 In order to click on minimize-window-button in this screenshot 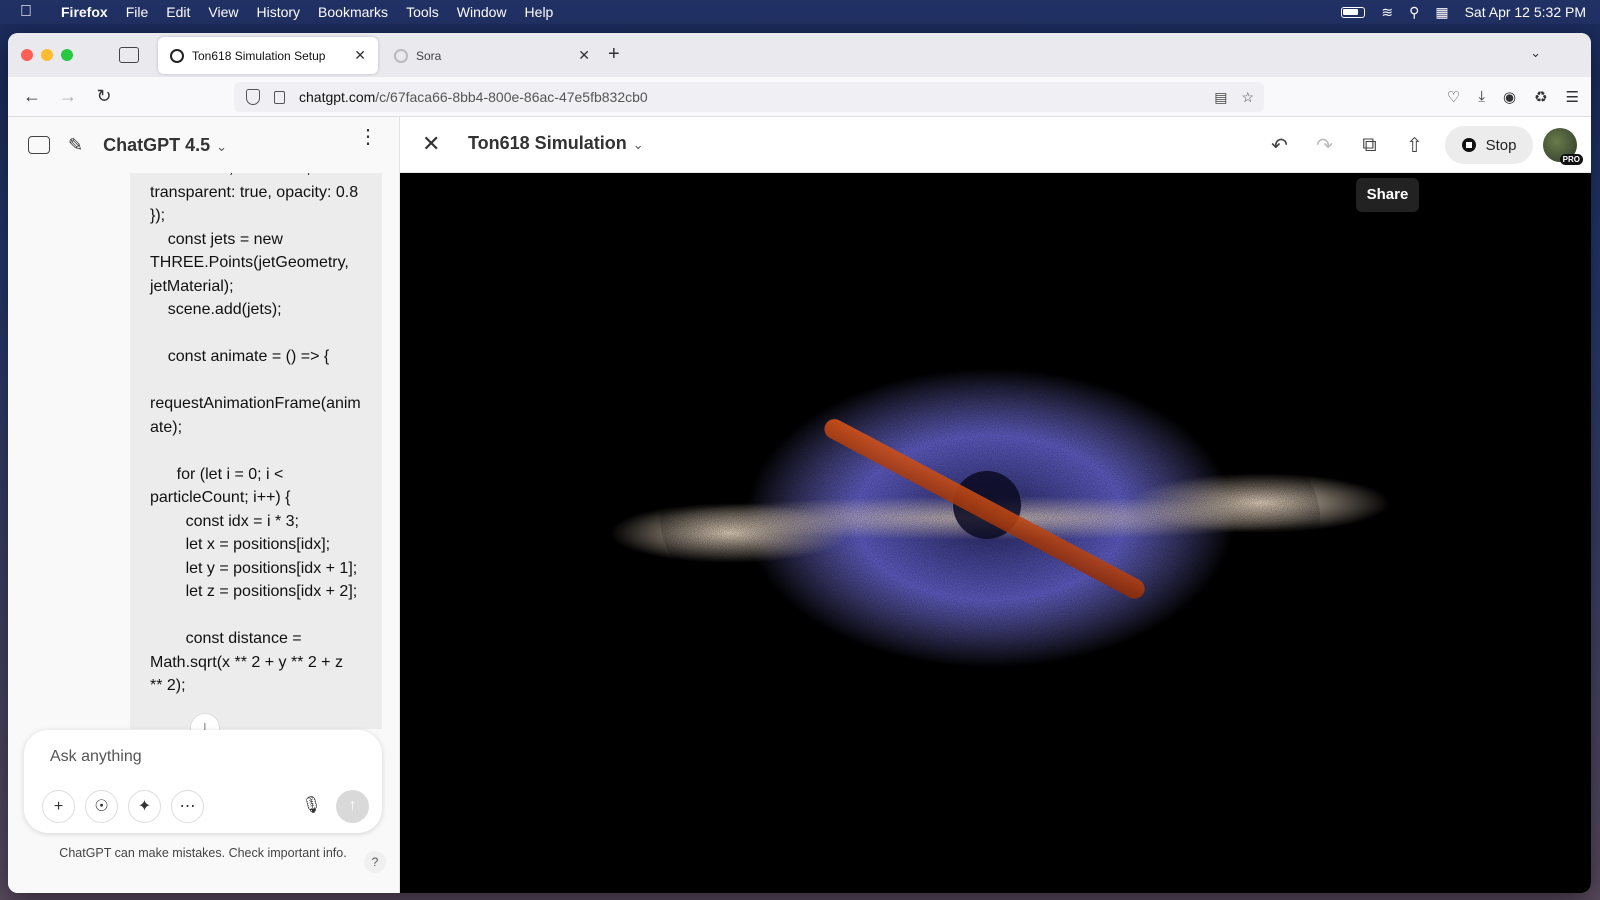, I will do `click(47, 55)`.